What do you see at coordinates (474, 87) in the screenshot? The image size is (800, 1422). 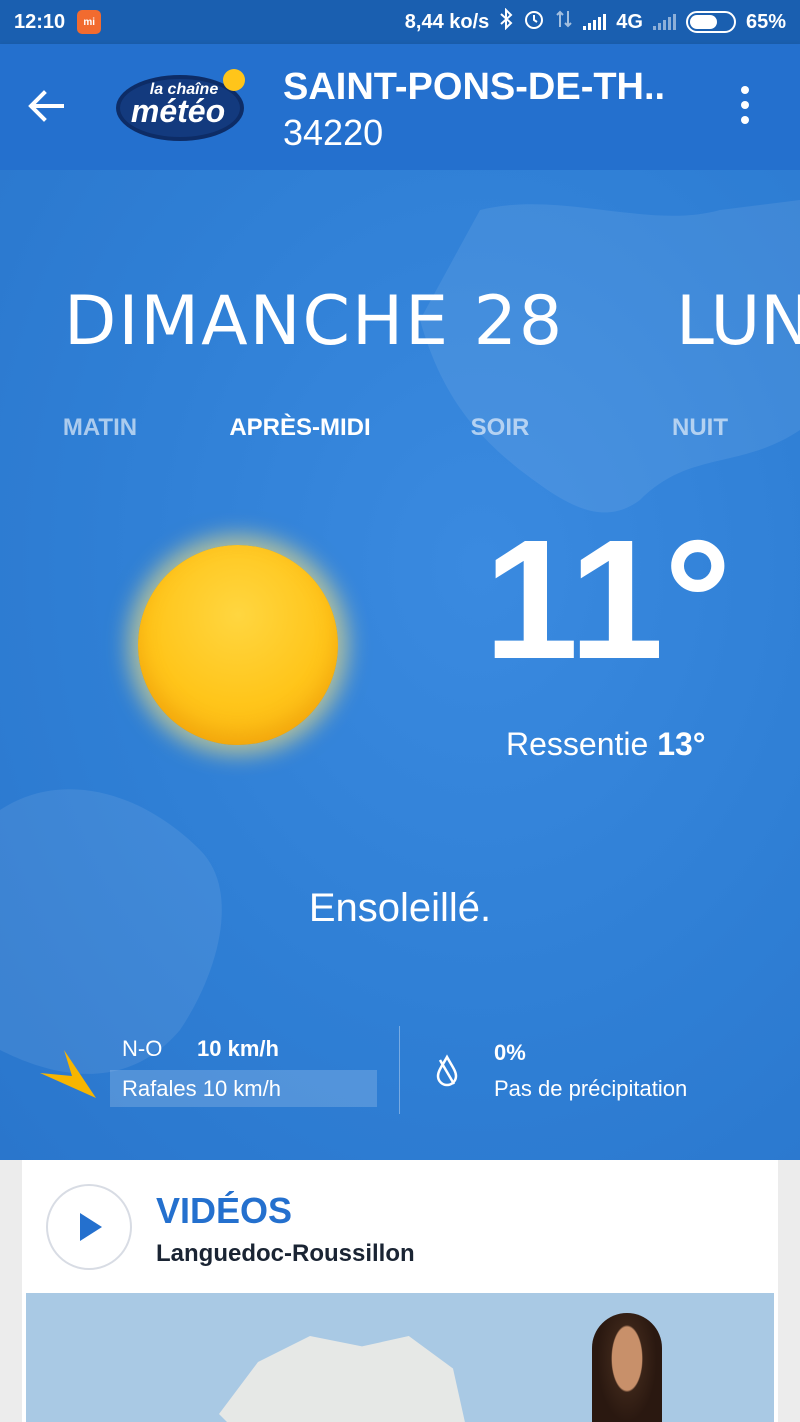 I see `city-name: SAINT-PONS-DE-TH..` at bounding box center [474, 87].